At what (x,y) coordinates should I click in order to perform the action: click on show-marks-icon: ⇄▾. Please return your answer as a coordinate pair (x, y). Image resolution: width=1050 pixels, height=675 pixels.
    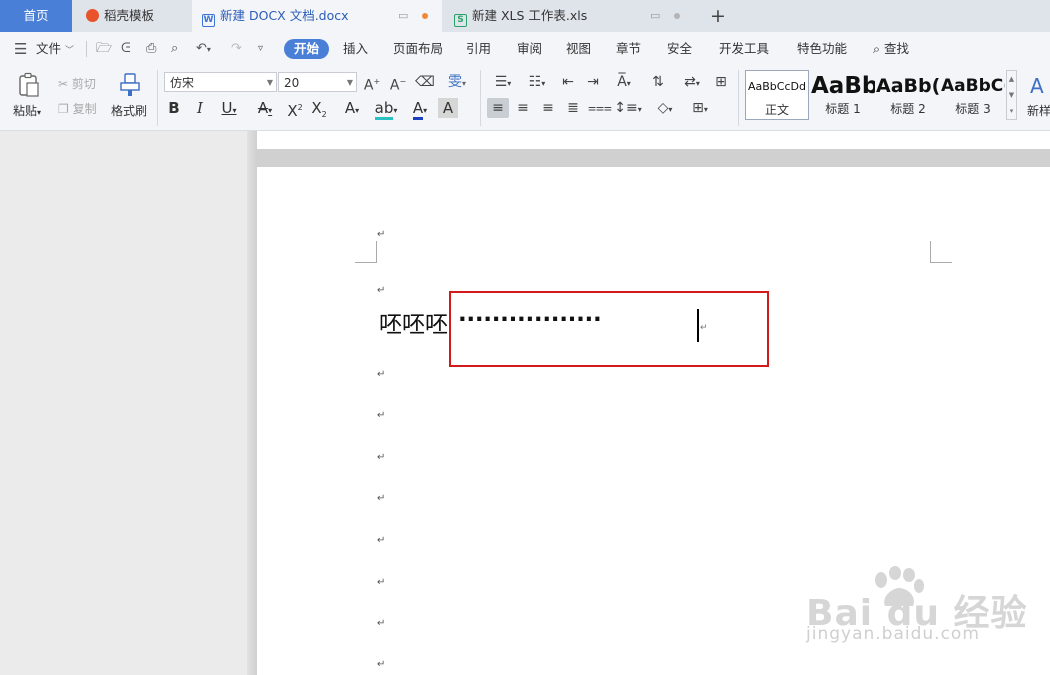
    Looking at the image, I should click on (692, 82).